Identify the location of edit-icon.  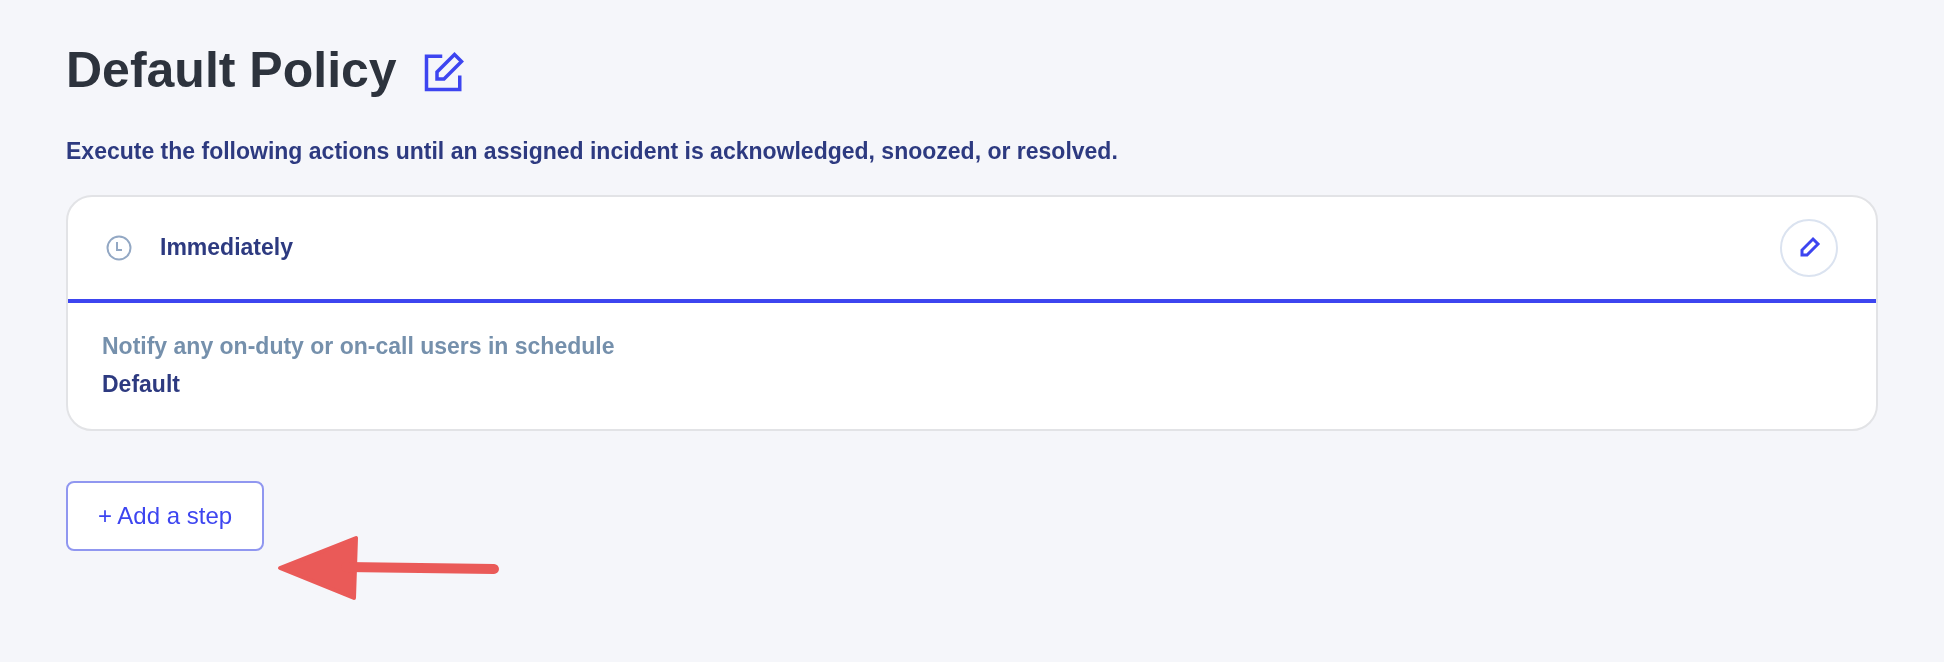
(443, 72).